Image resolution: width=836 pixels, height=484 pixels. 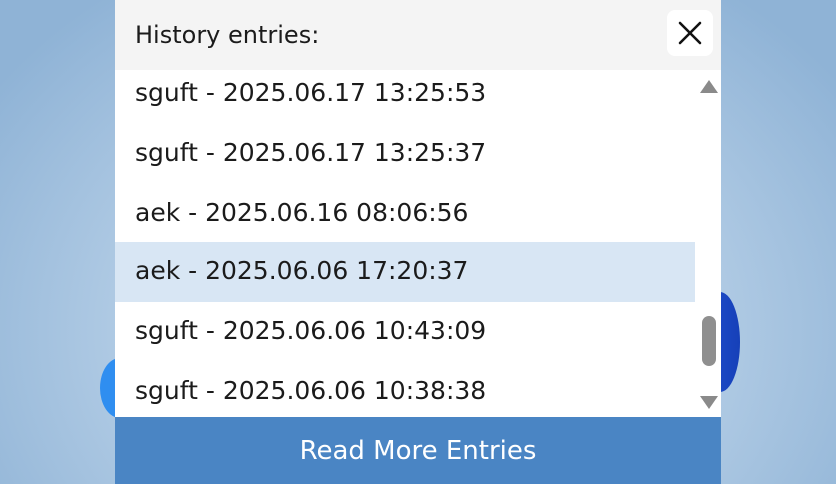 I want to click on history-entry: sguft - 2025.06.17 13:25:37, so click(x=405, y=154).